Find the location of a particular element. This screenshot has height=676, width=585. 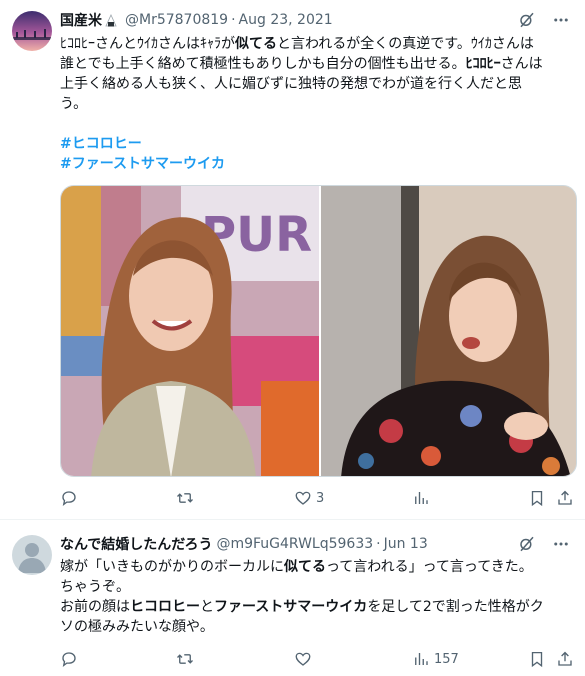

like-button: 3 is located at coordinates (309, 498).